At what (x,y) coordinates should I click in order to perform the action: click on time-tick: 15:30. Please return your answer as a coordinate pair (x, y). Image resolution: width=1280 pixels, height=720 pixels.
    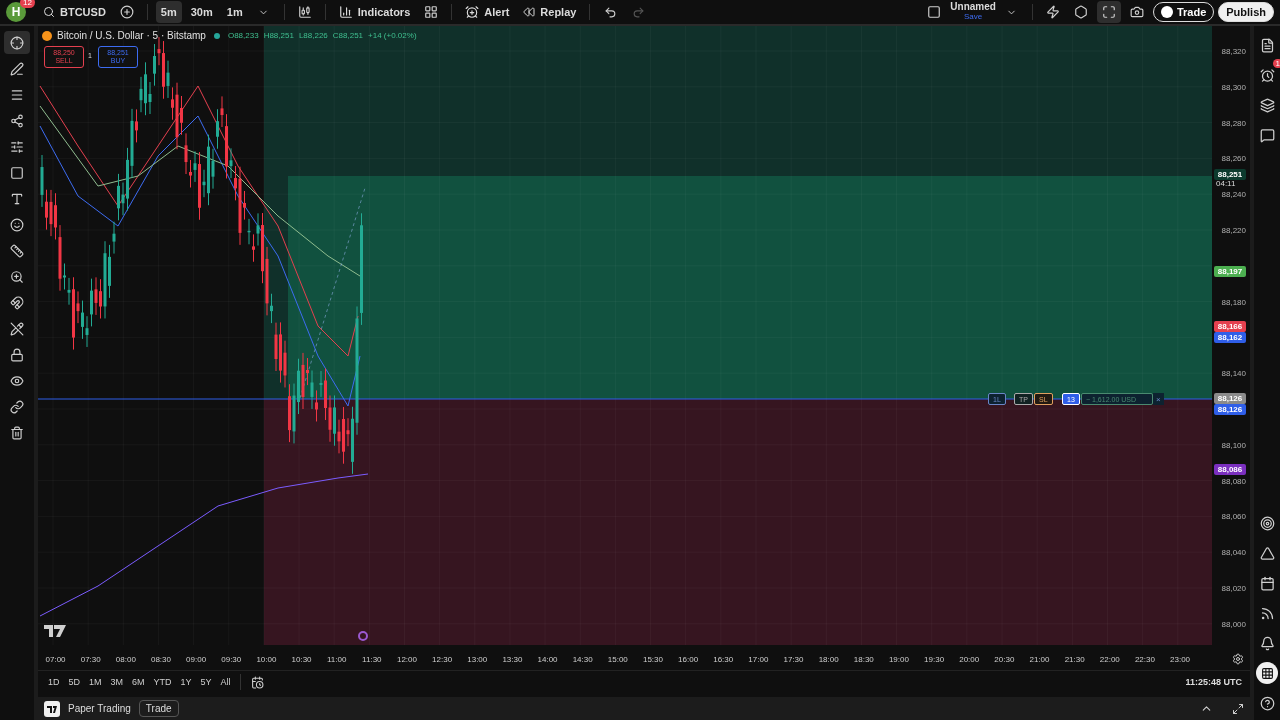
    Looking at the image, I should click on (652, 659).